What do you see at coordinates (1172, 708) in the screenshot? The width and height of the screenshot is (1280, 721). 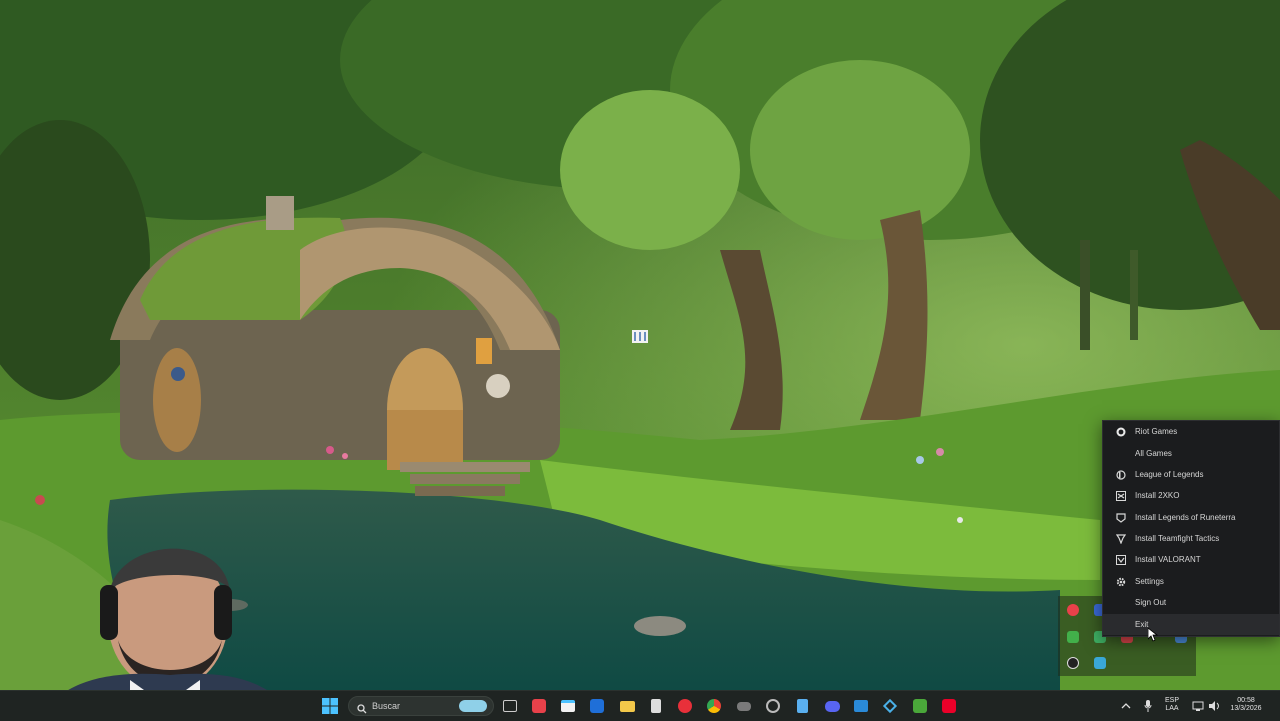 I see `keyboard-layout: LAA` at bounding box center [1172, 708].